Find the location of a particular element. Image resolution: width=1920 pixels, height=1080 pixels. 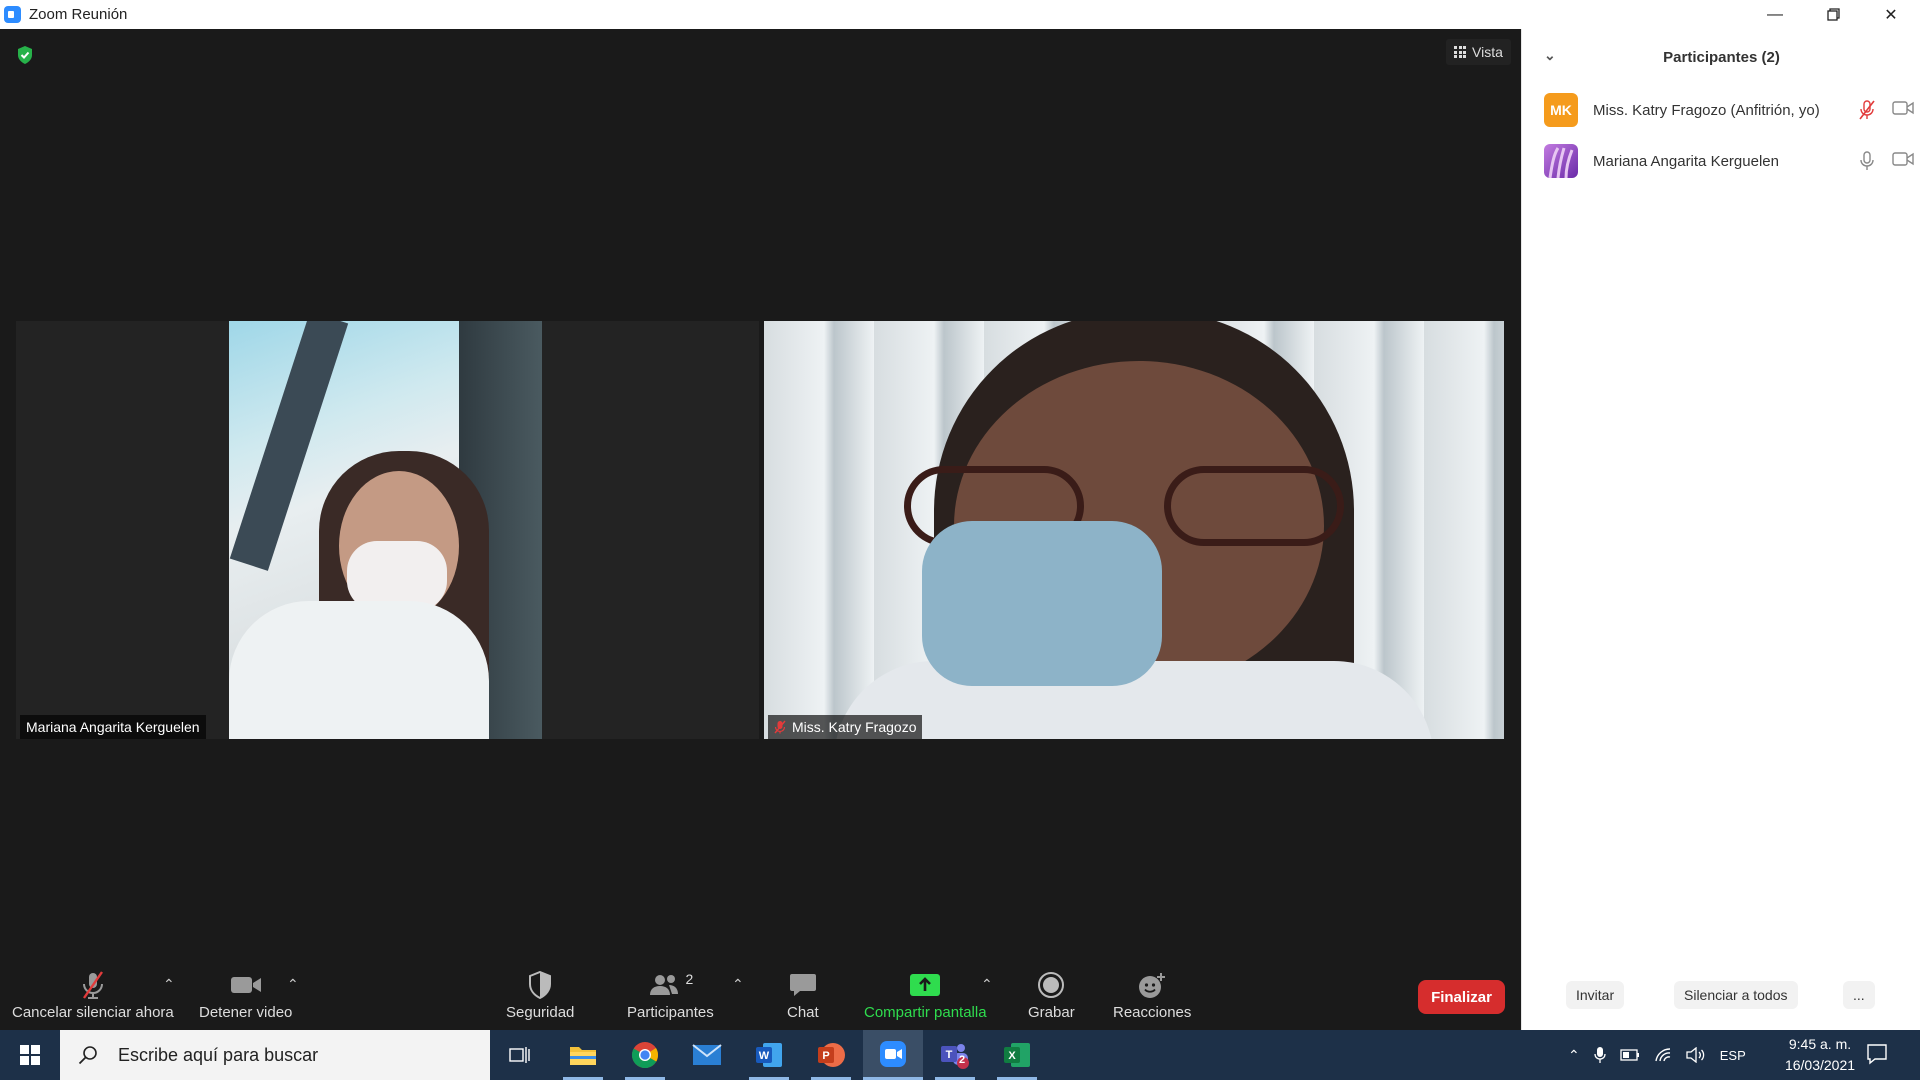

notification-icon is located at coordinates (1877, 1054).